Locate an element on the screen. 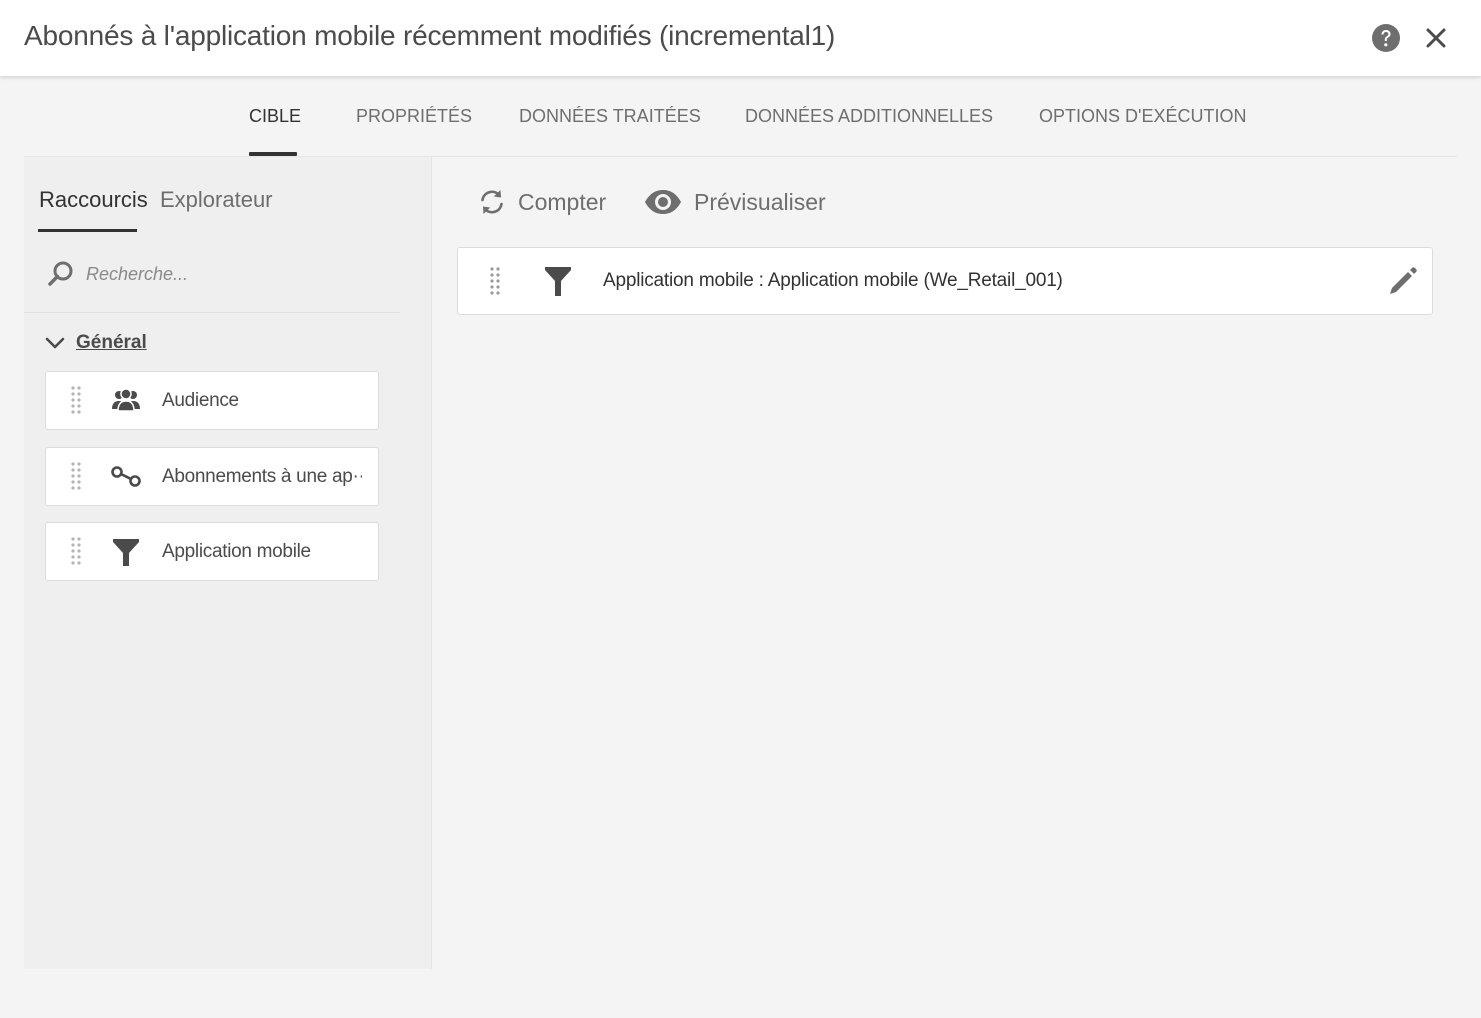  eye-icon is located at coordinates (663, 202).